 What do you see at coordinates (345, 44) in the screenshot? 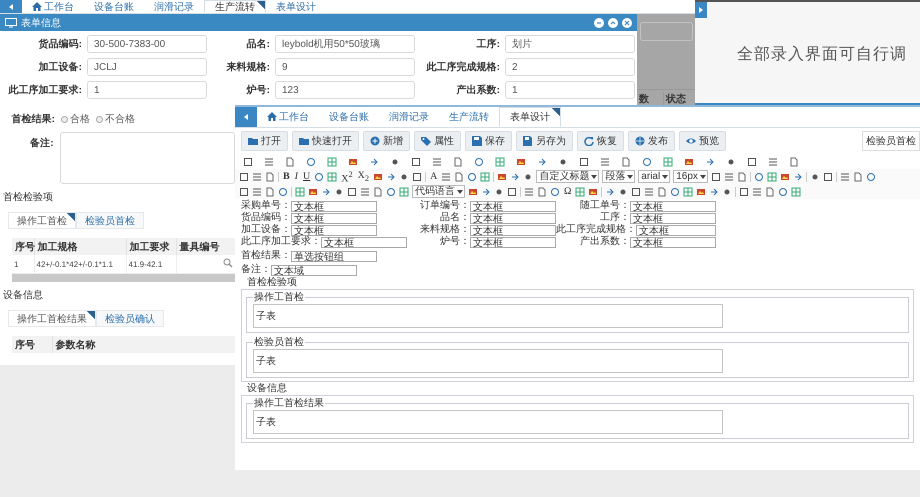
I see `input-field: leybold机用50*50玻璃` at bounding box center [345, 44].